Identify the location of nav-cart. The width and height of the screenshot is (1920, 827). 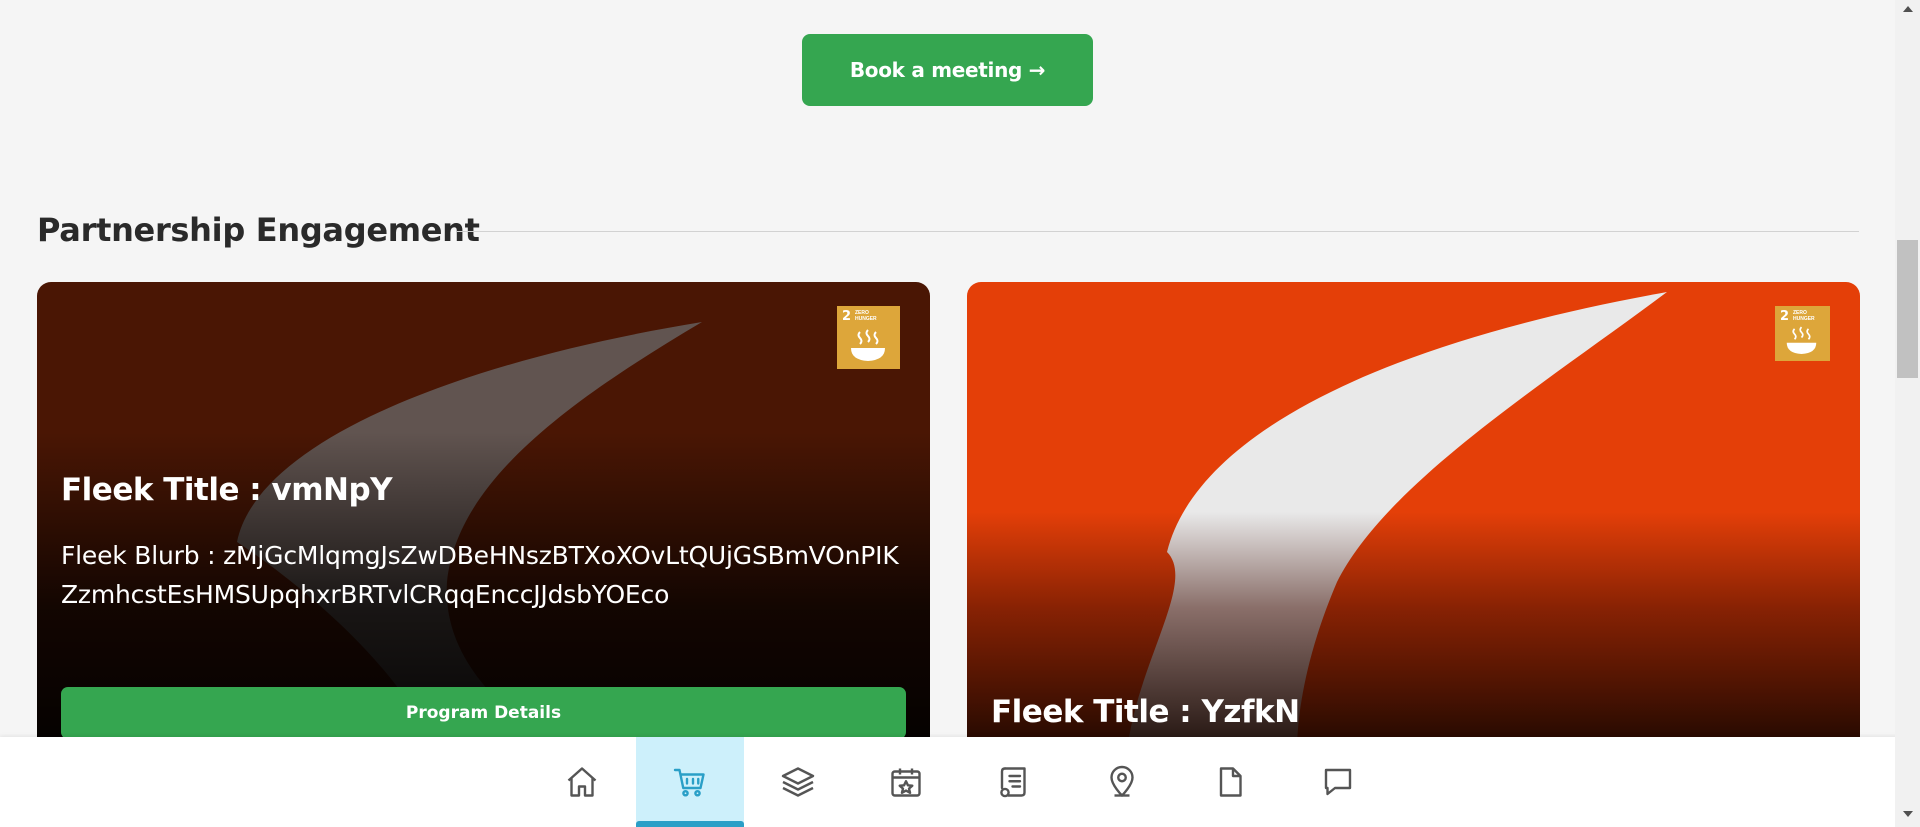
(690, 782).